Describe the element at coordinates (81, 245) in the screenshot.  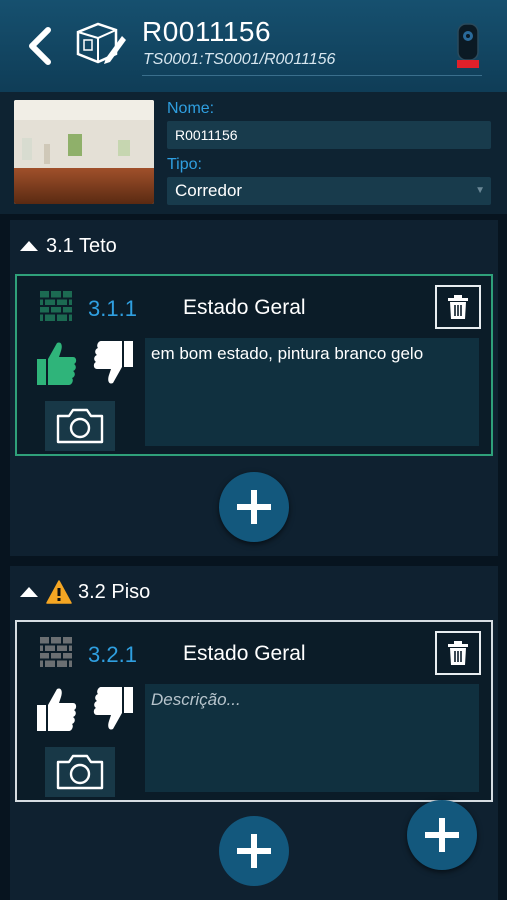
I see `section-title: 3.1 Teto` at that location.